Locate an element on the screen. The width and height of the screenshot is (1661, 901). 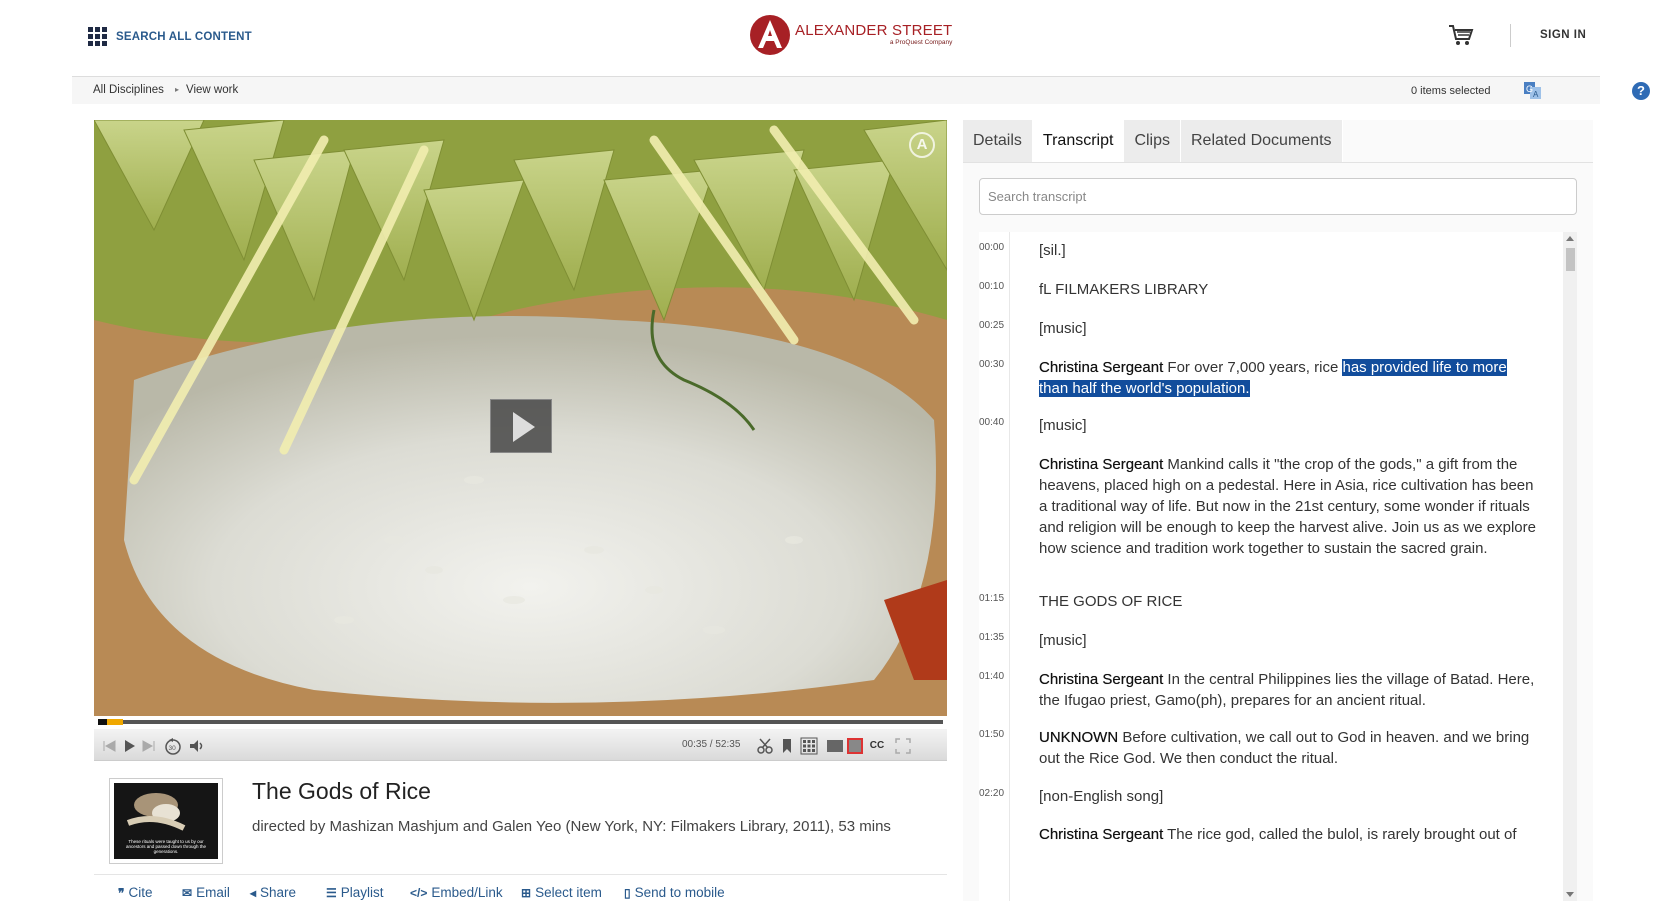
playlist-icon: ☰ is located at coordinates (331, 892).